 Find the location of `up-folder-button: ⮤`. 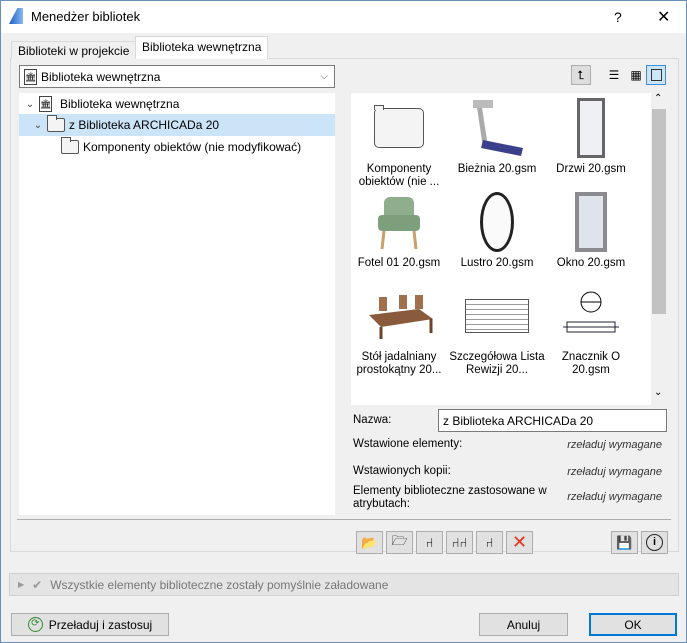

up-folder-button: ⮤ is located at coordinates (581, 75).